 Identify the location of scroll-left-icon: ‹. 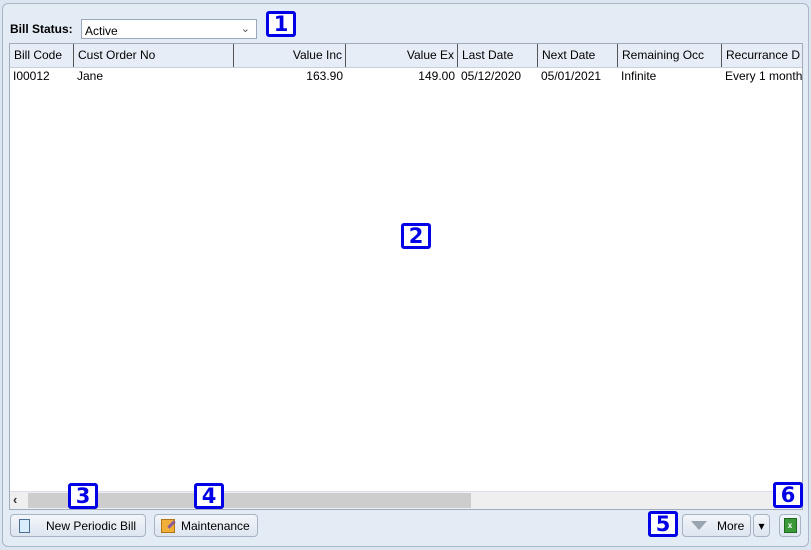
(15, 499).